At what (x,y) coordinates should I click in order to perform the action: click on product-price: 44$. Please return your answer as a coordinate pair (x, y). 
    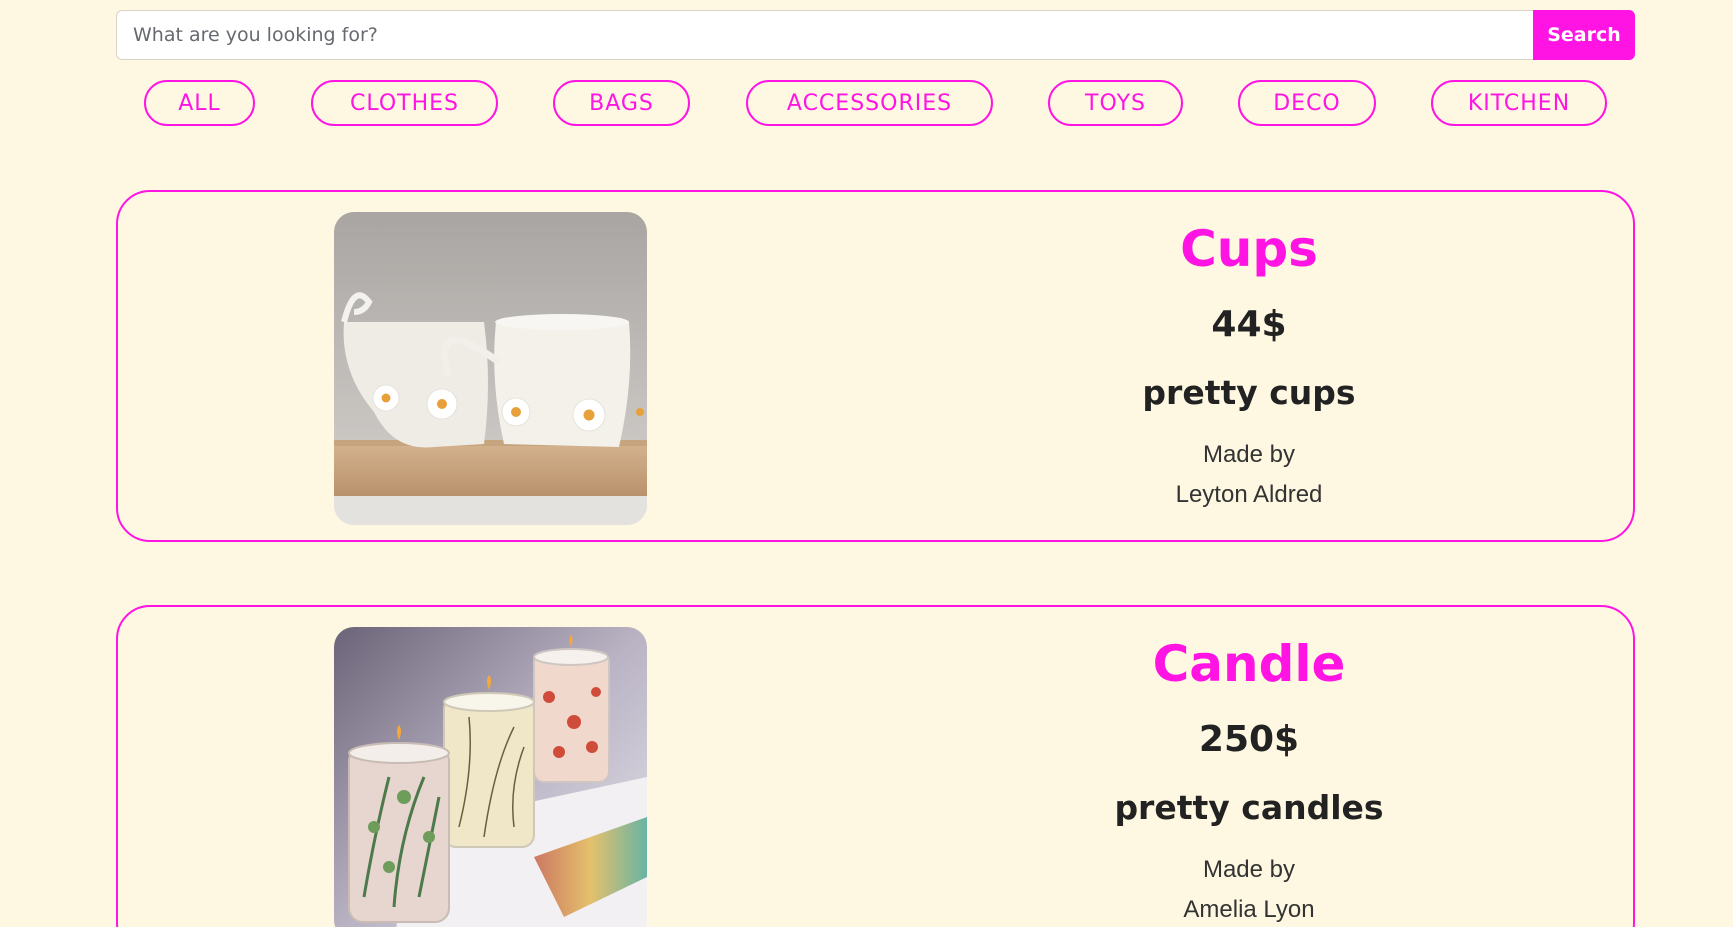
    Looking at the image, I should click on (1249, 324).